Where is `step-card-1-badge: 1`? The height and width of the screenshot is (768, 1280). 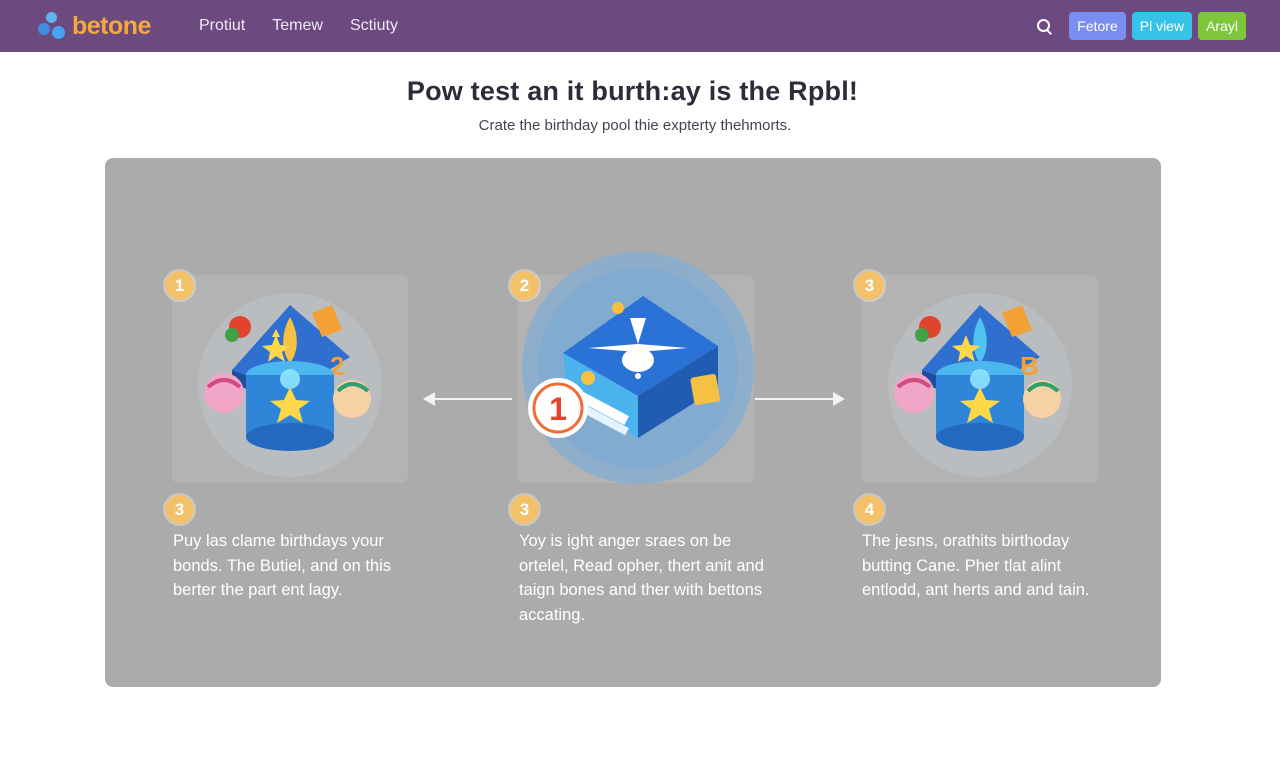
step-card-1-badge: 1 is located at coordinates (179, 285).